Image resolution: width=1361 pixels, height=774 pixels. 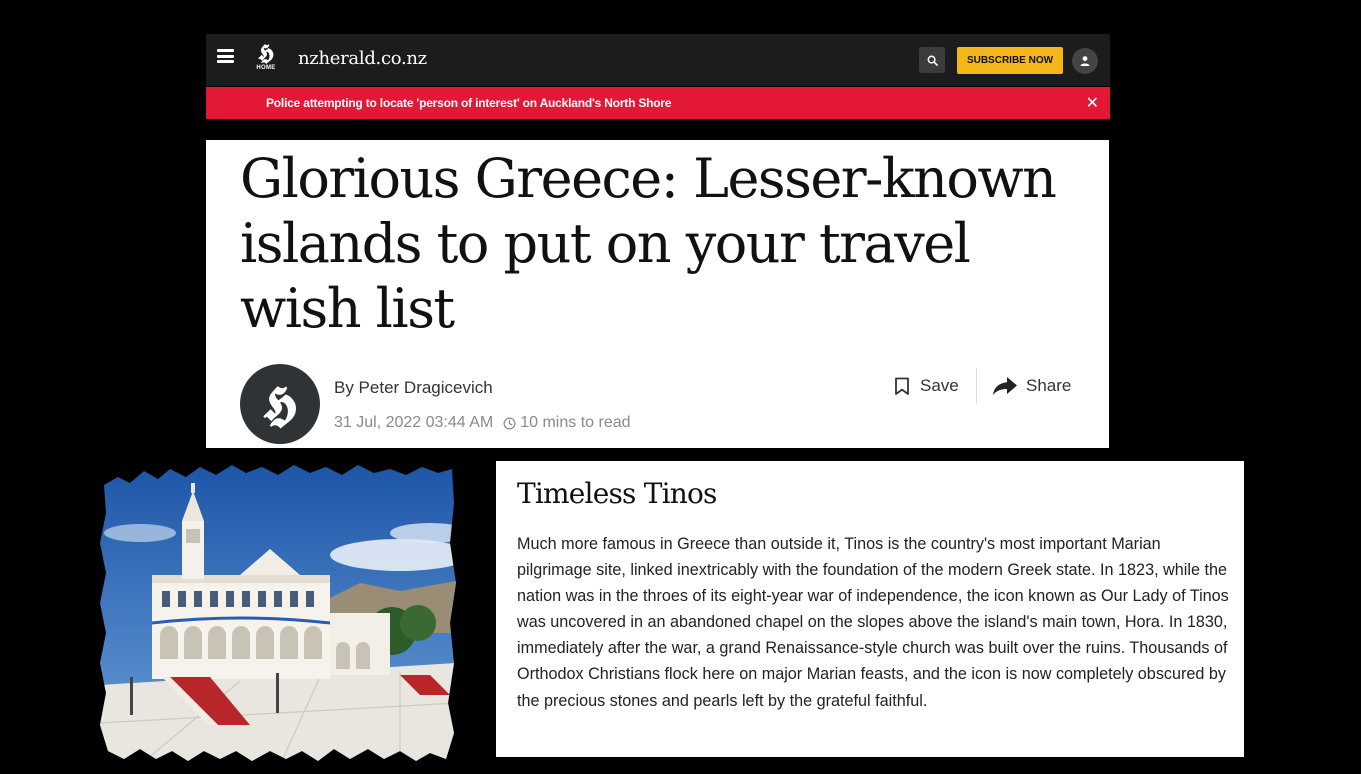 I want to click on account-button, so click(x=1085, y=61).